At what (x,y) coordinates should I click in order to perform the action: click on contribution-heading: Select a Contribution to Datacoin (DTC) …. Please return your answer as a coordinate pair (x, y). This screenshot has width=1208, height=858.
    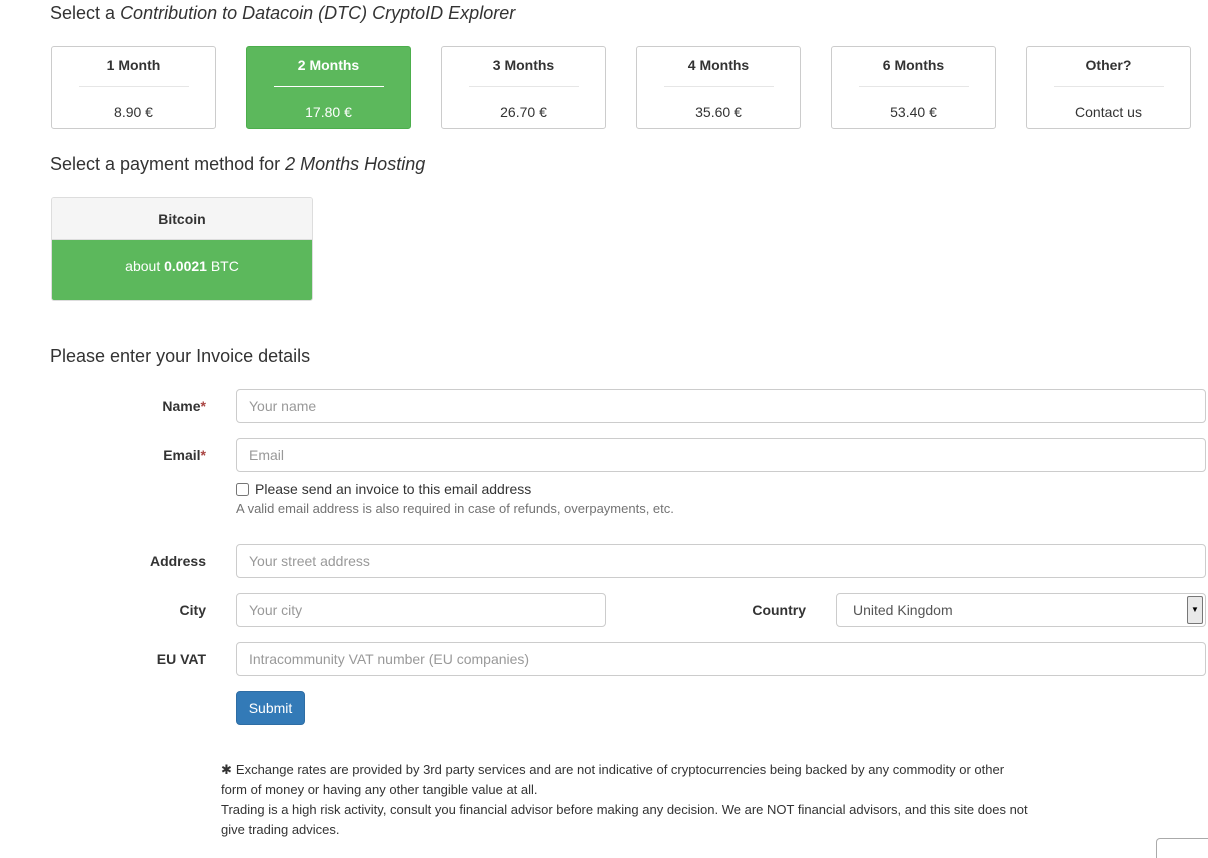
    Looking at the image, I should click on (282, 13).